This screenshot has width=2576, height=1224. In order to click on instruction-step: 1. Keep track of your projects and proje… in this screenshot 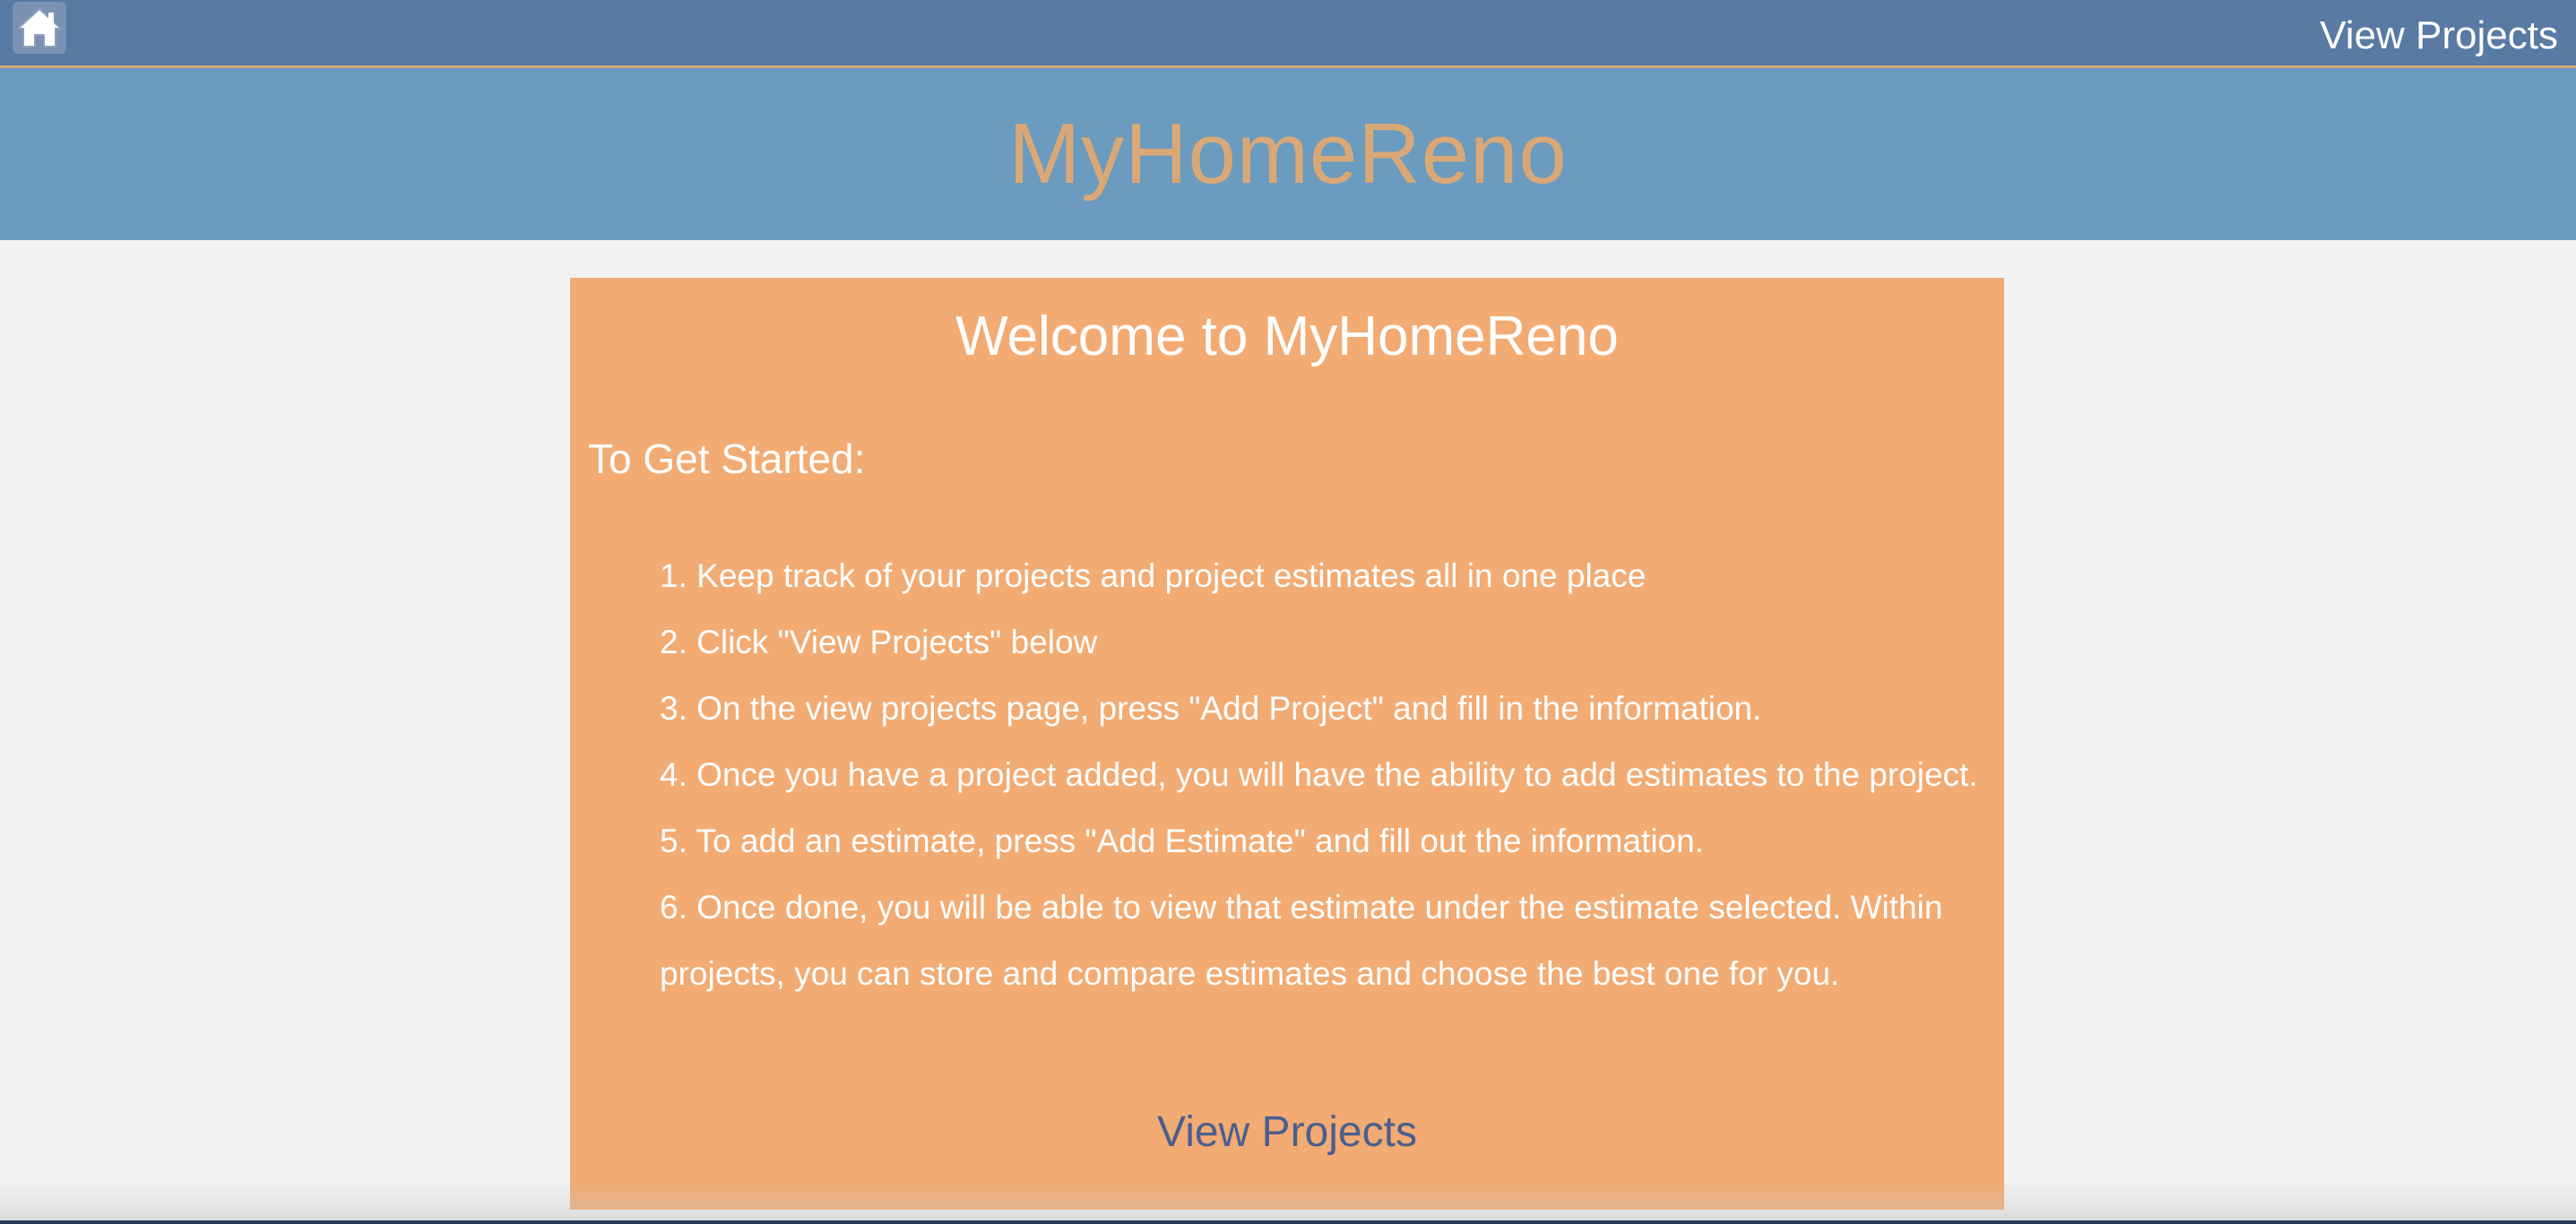, I will do `click(1153, 576)`.